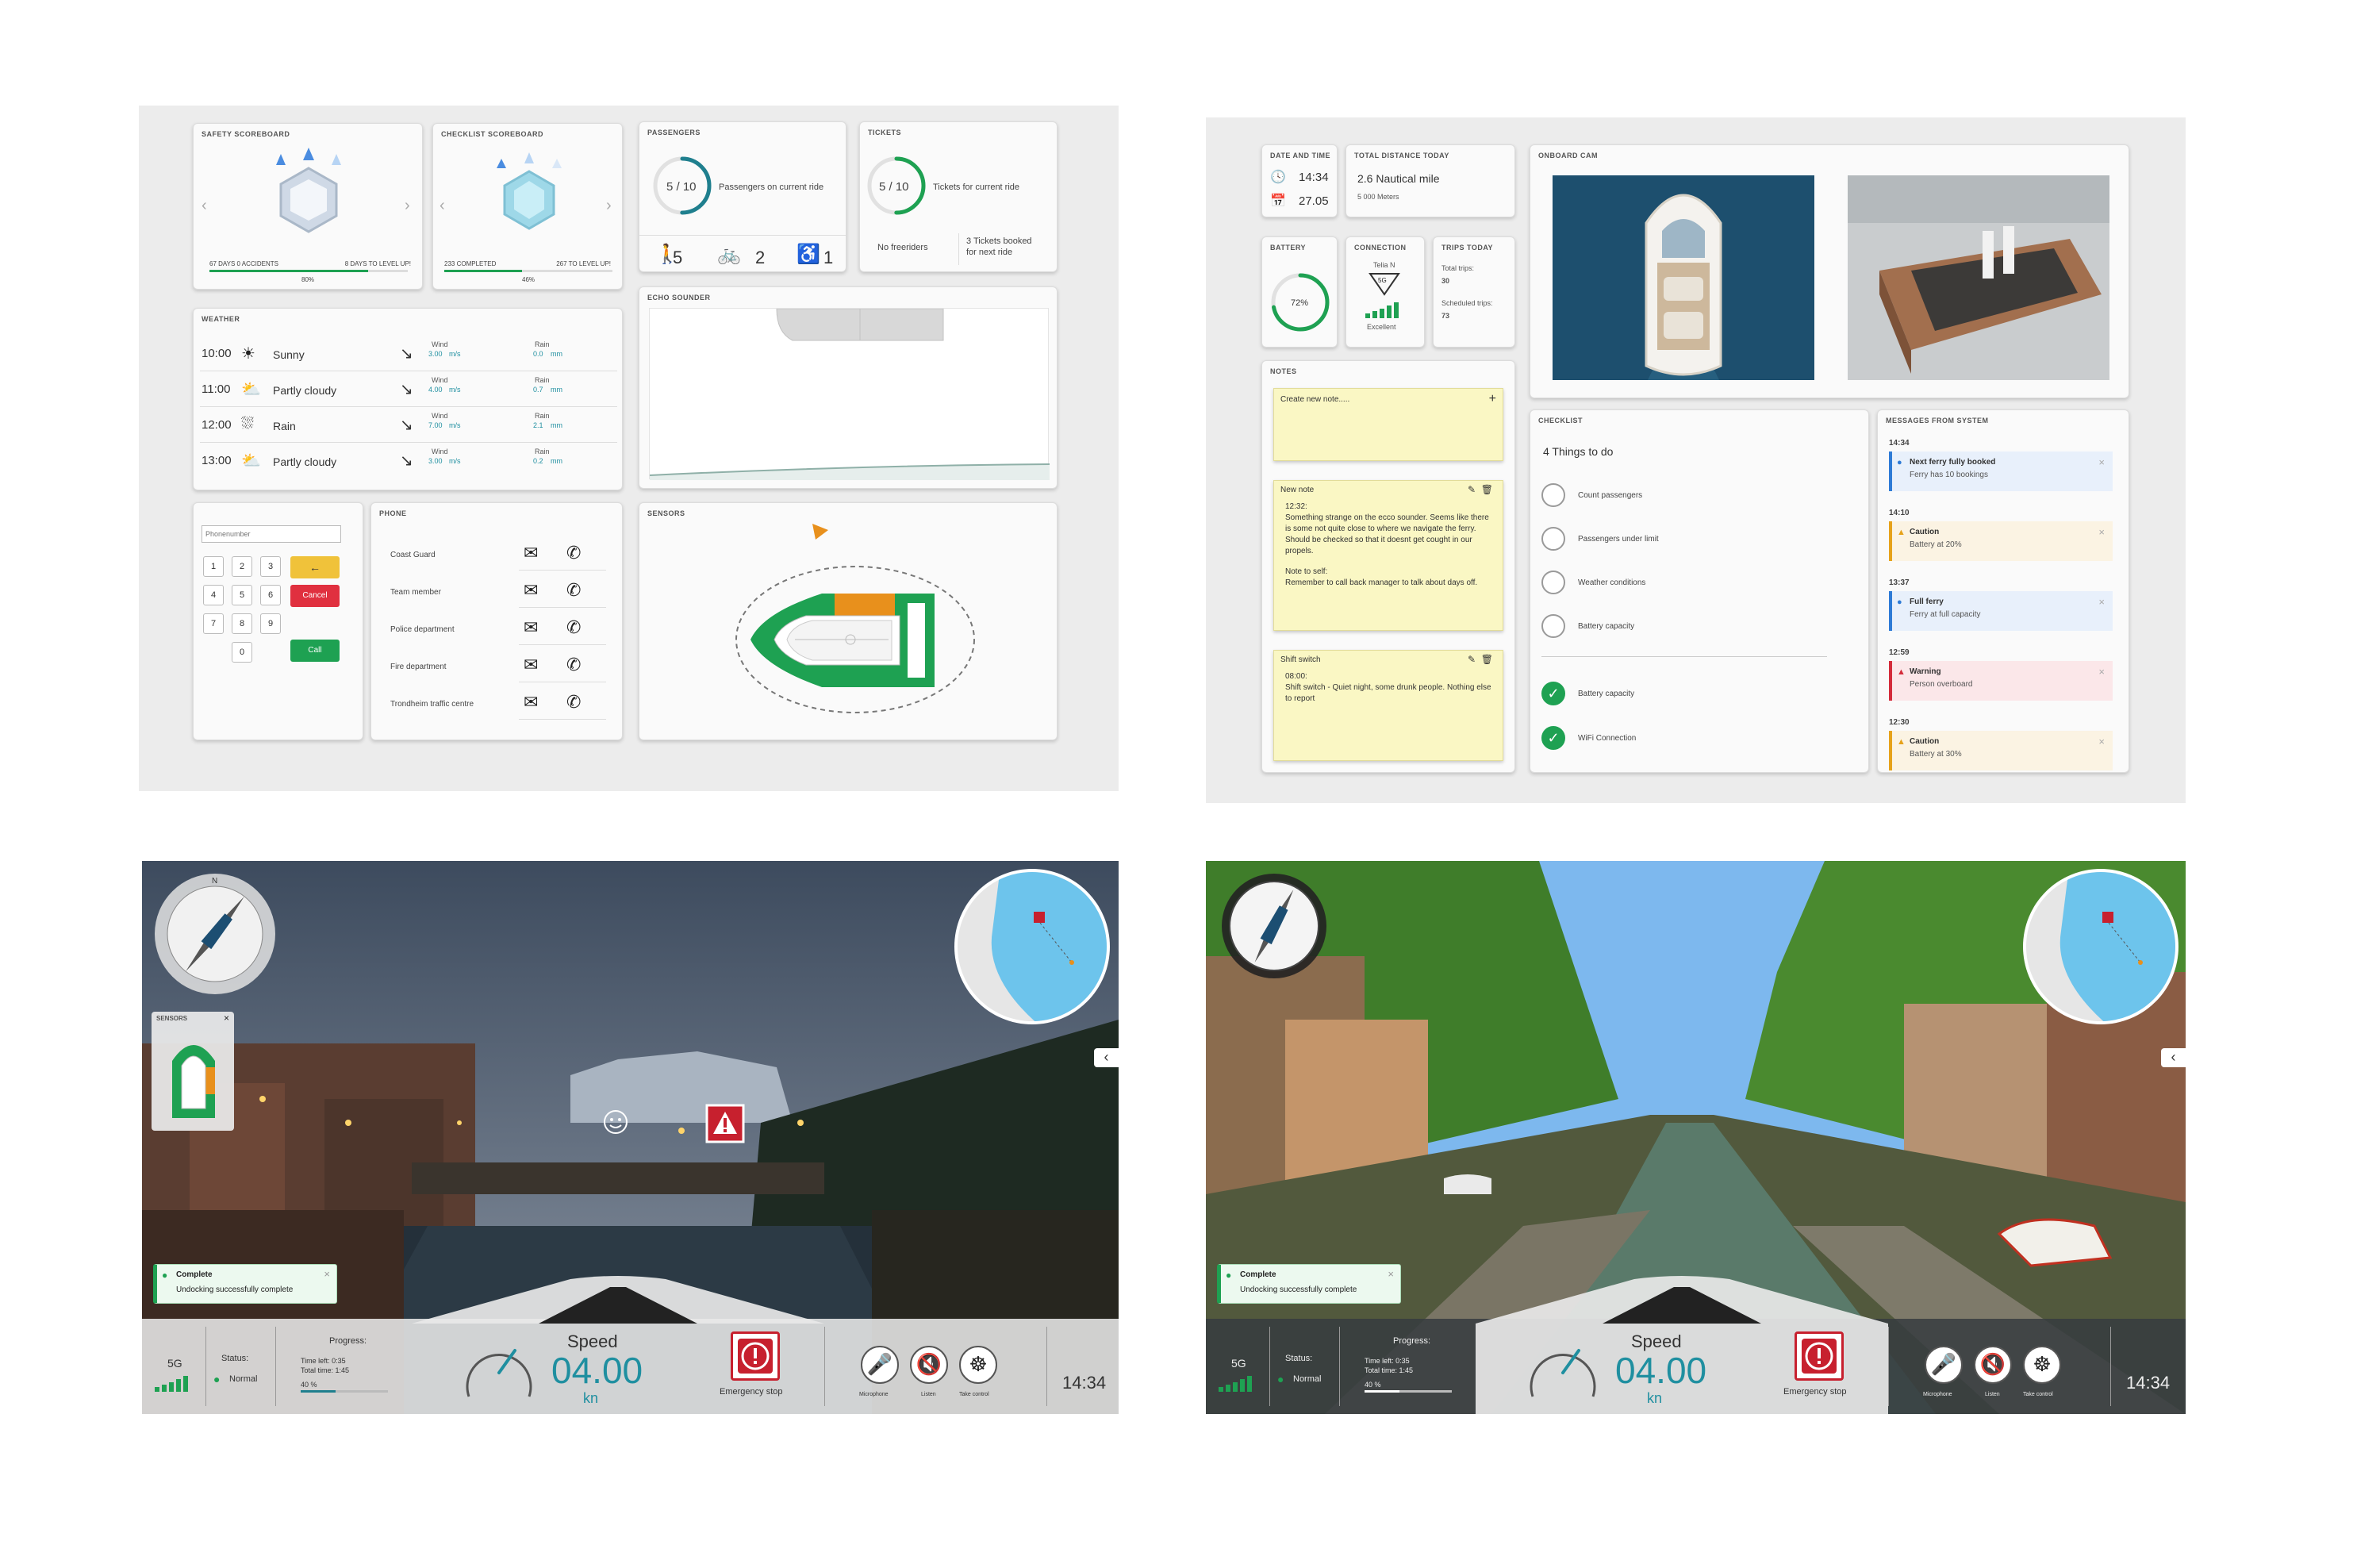 This screenshot has width=2380, height=1560. What do you see at coordinates (315, 596) in the screenshot?
I see `cancel-button: Cancel` at bounding box center [315, 596].